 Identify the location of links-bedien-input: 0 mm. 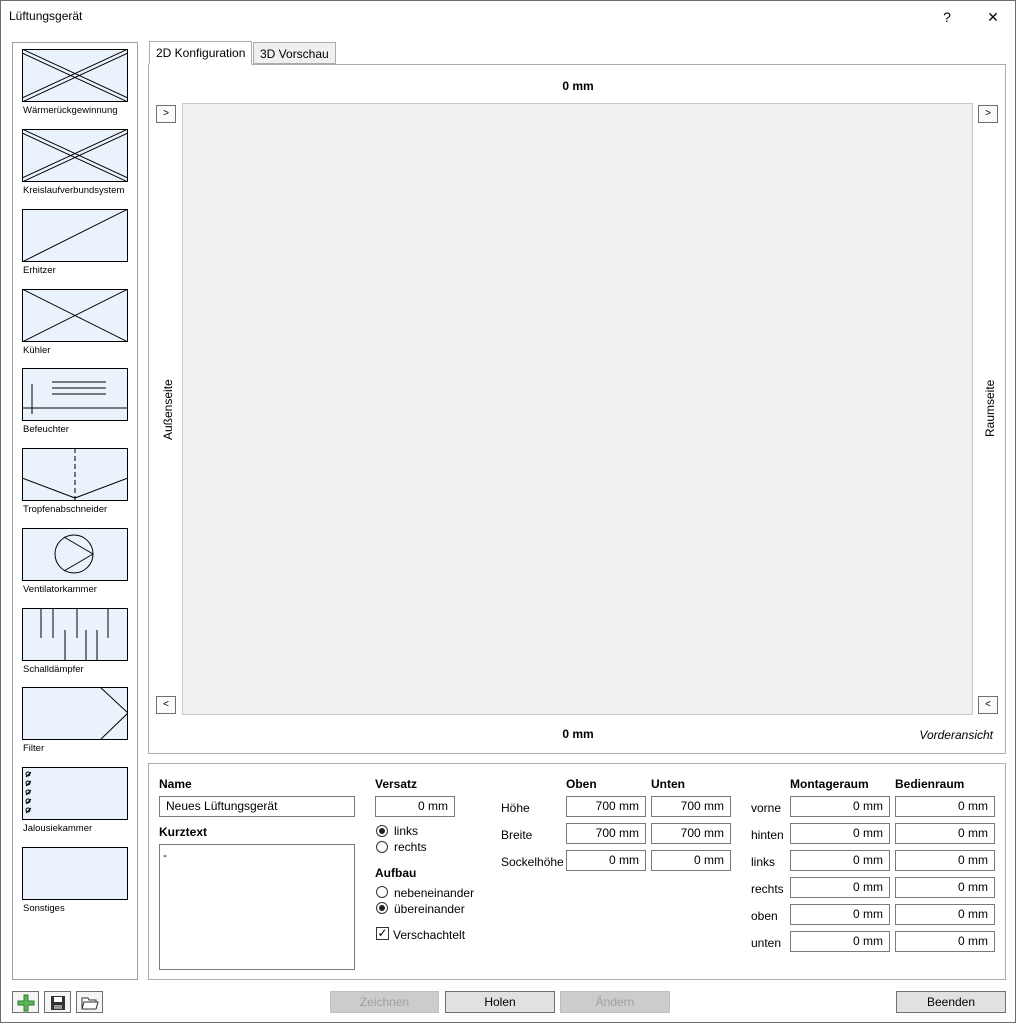
(945, 860).